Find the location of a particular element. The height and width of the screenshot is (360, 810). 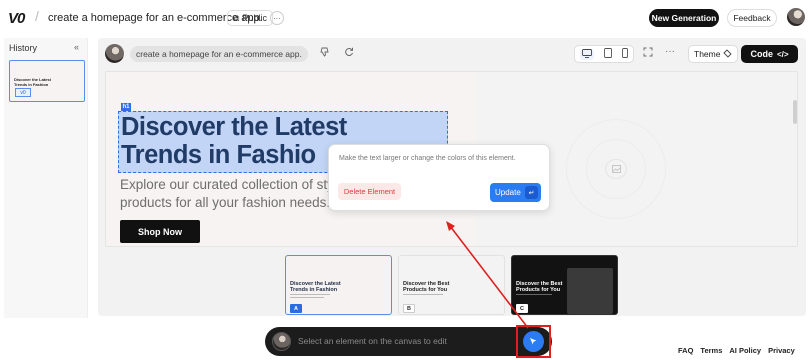

prompt-author-avatar is located at coordinates (114, 53).